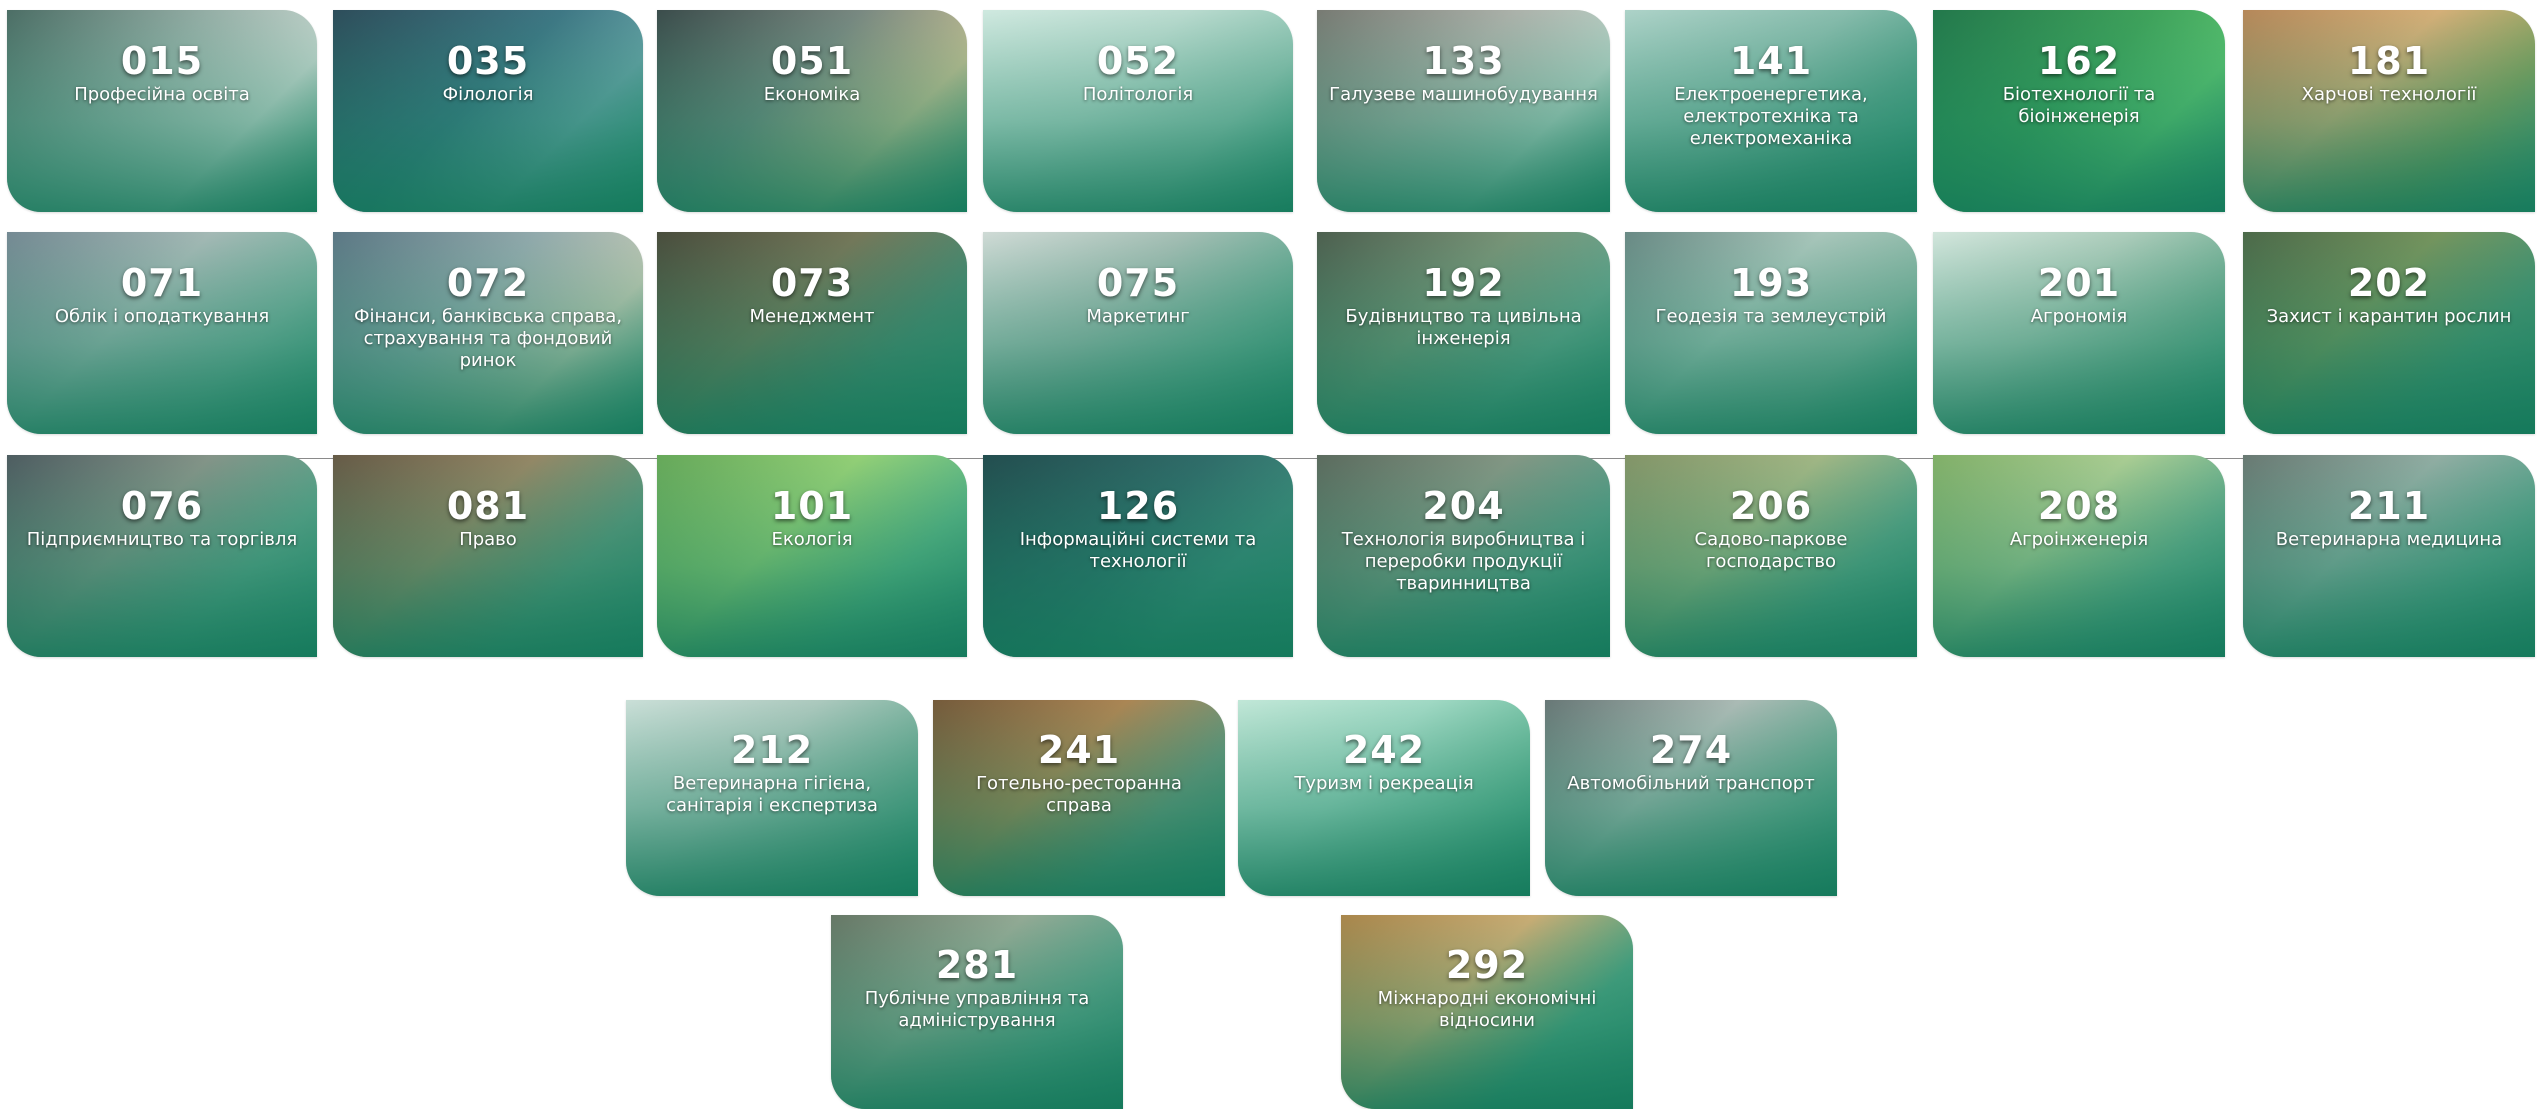  What do you see at coordinates (1771, 506) in the screenshot?
I see `specialty-code: 206` at bounding box center [1771, 506].